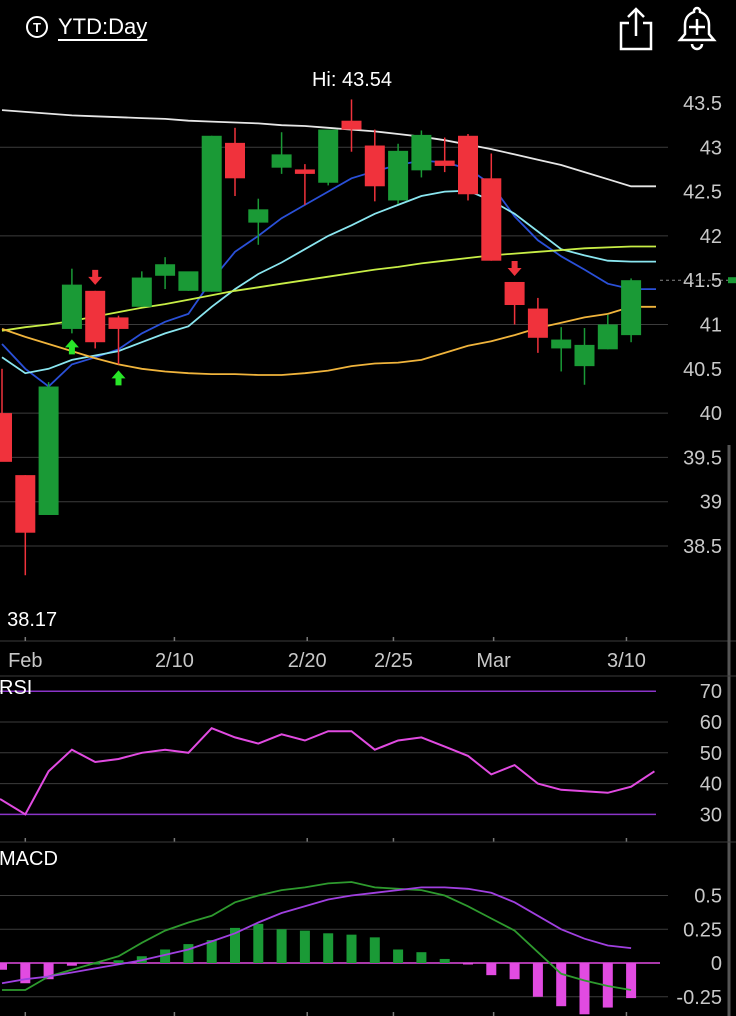 Image resolution: width=736 pixels, height=1016 pixels. What do you see at coordinates (702, 930) in the screenshot?
I see `macd-tick-label: 0.25` at bounding box center [702, 930].